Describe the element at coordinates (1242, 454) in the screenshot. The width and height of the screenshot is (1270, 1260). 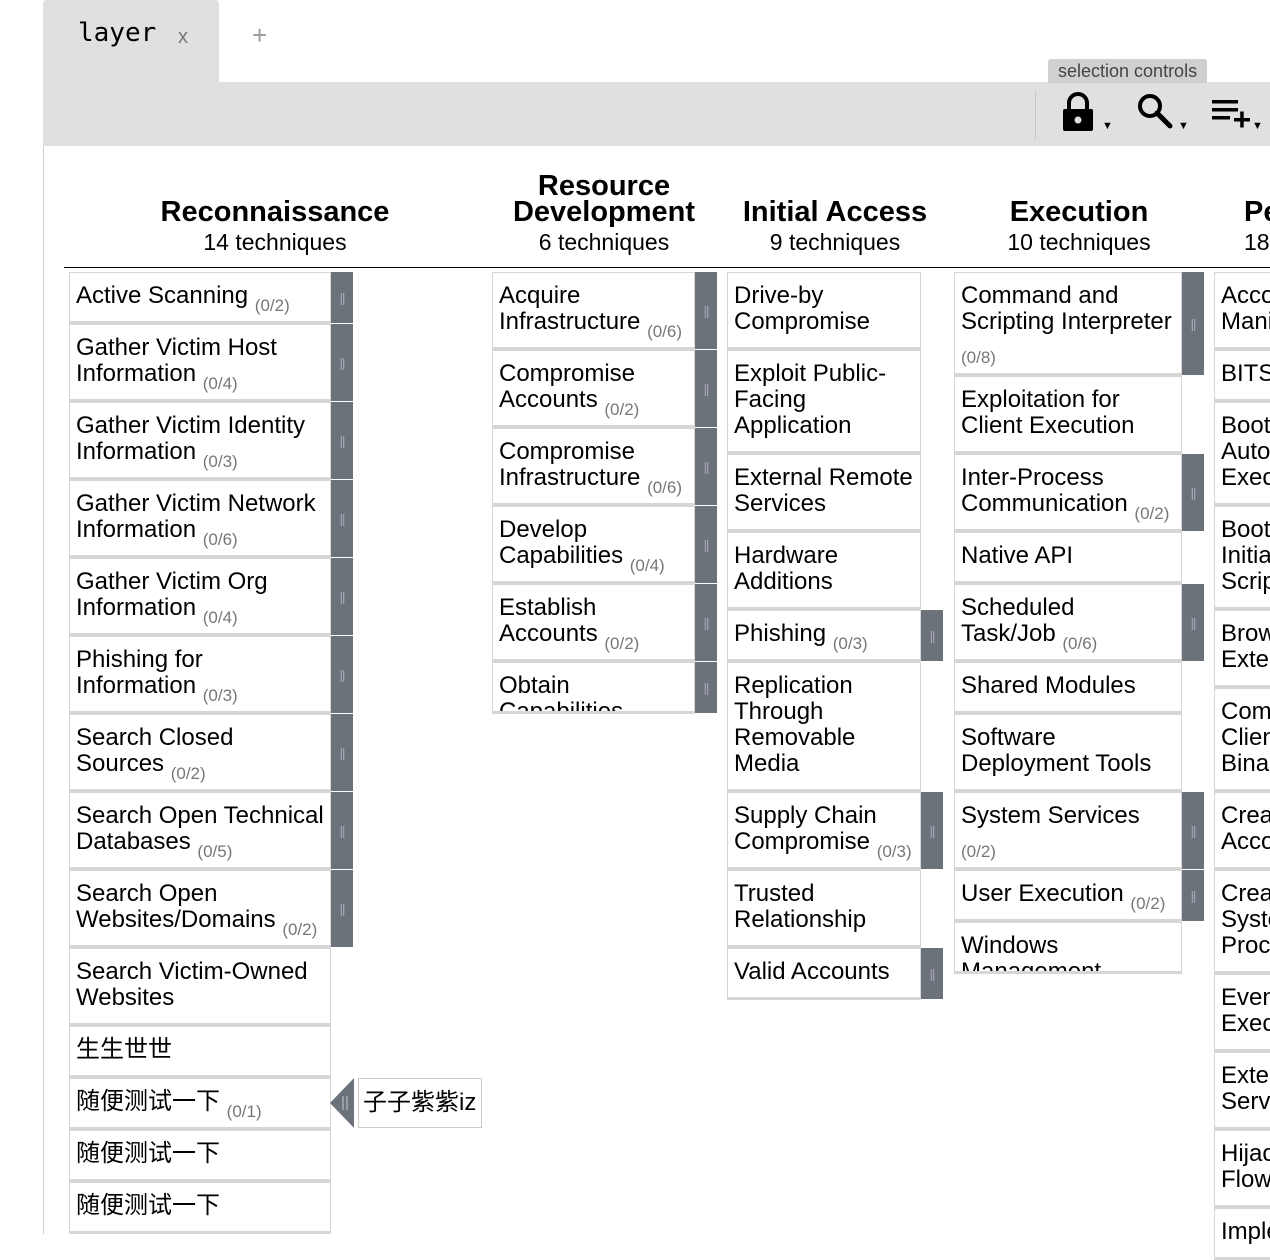
I see `technique-cell: Boot Auto Exec` at that location.